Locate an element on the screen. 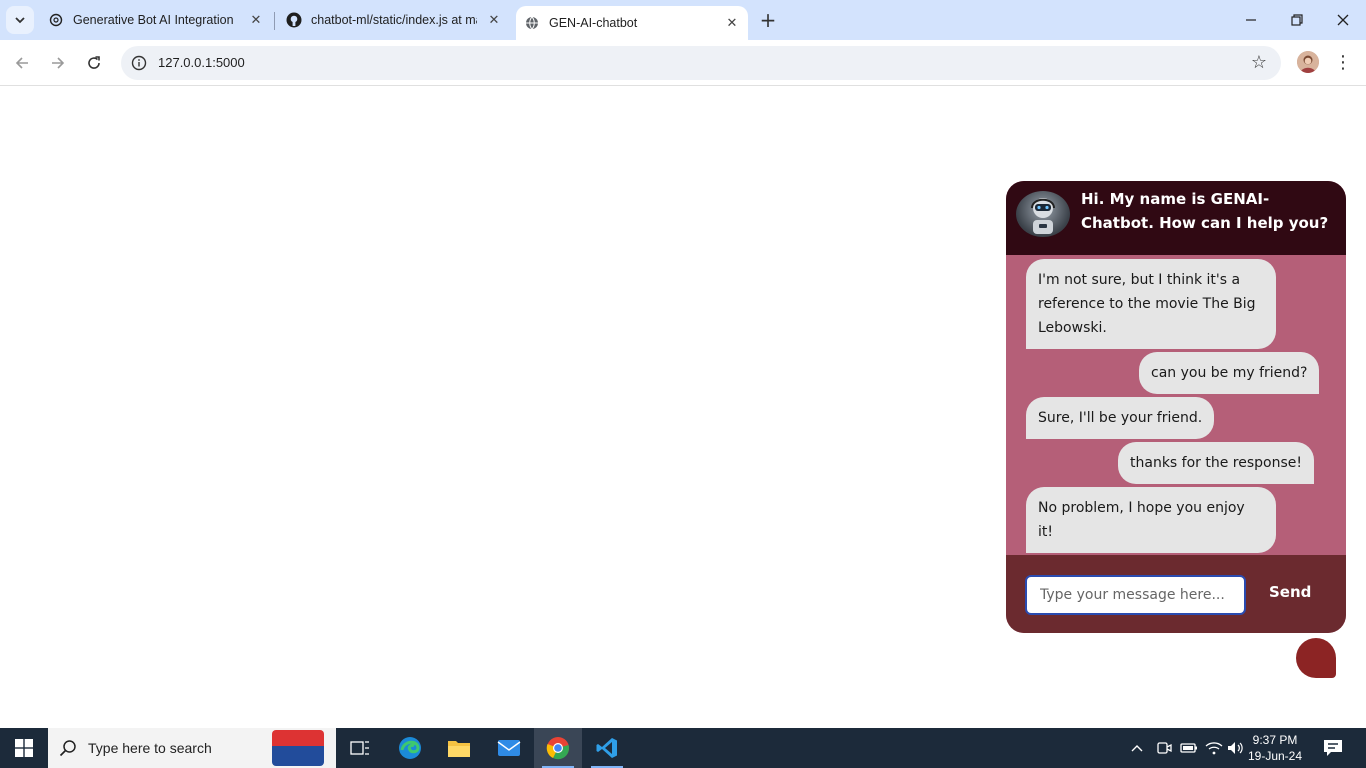 The height and width of the screenshot is (768, 1366). back-button is located at coordinates (22, 63).